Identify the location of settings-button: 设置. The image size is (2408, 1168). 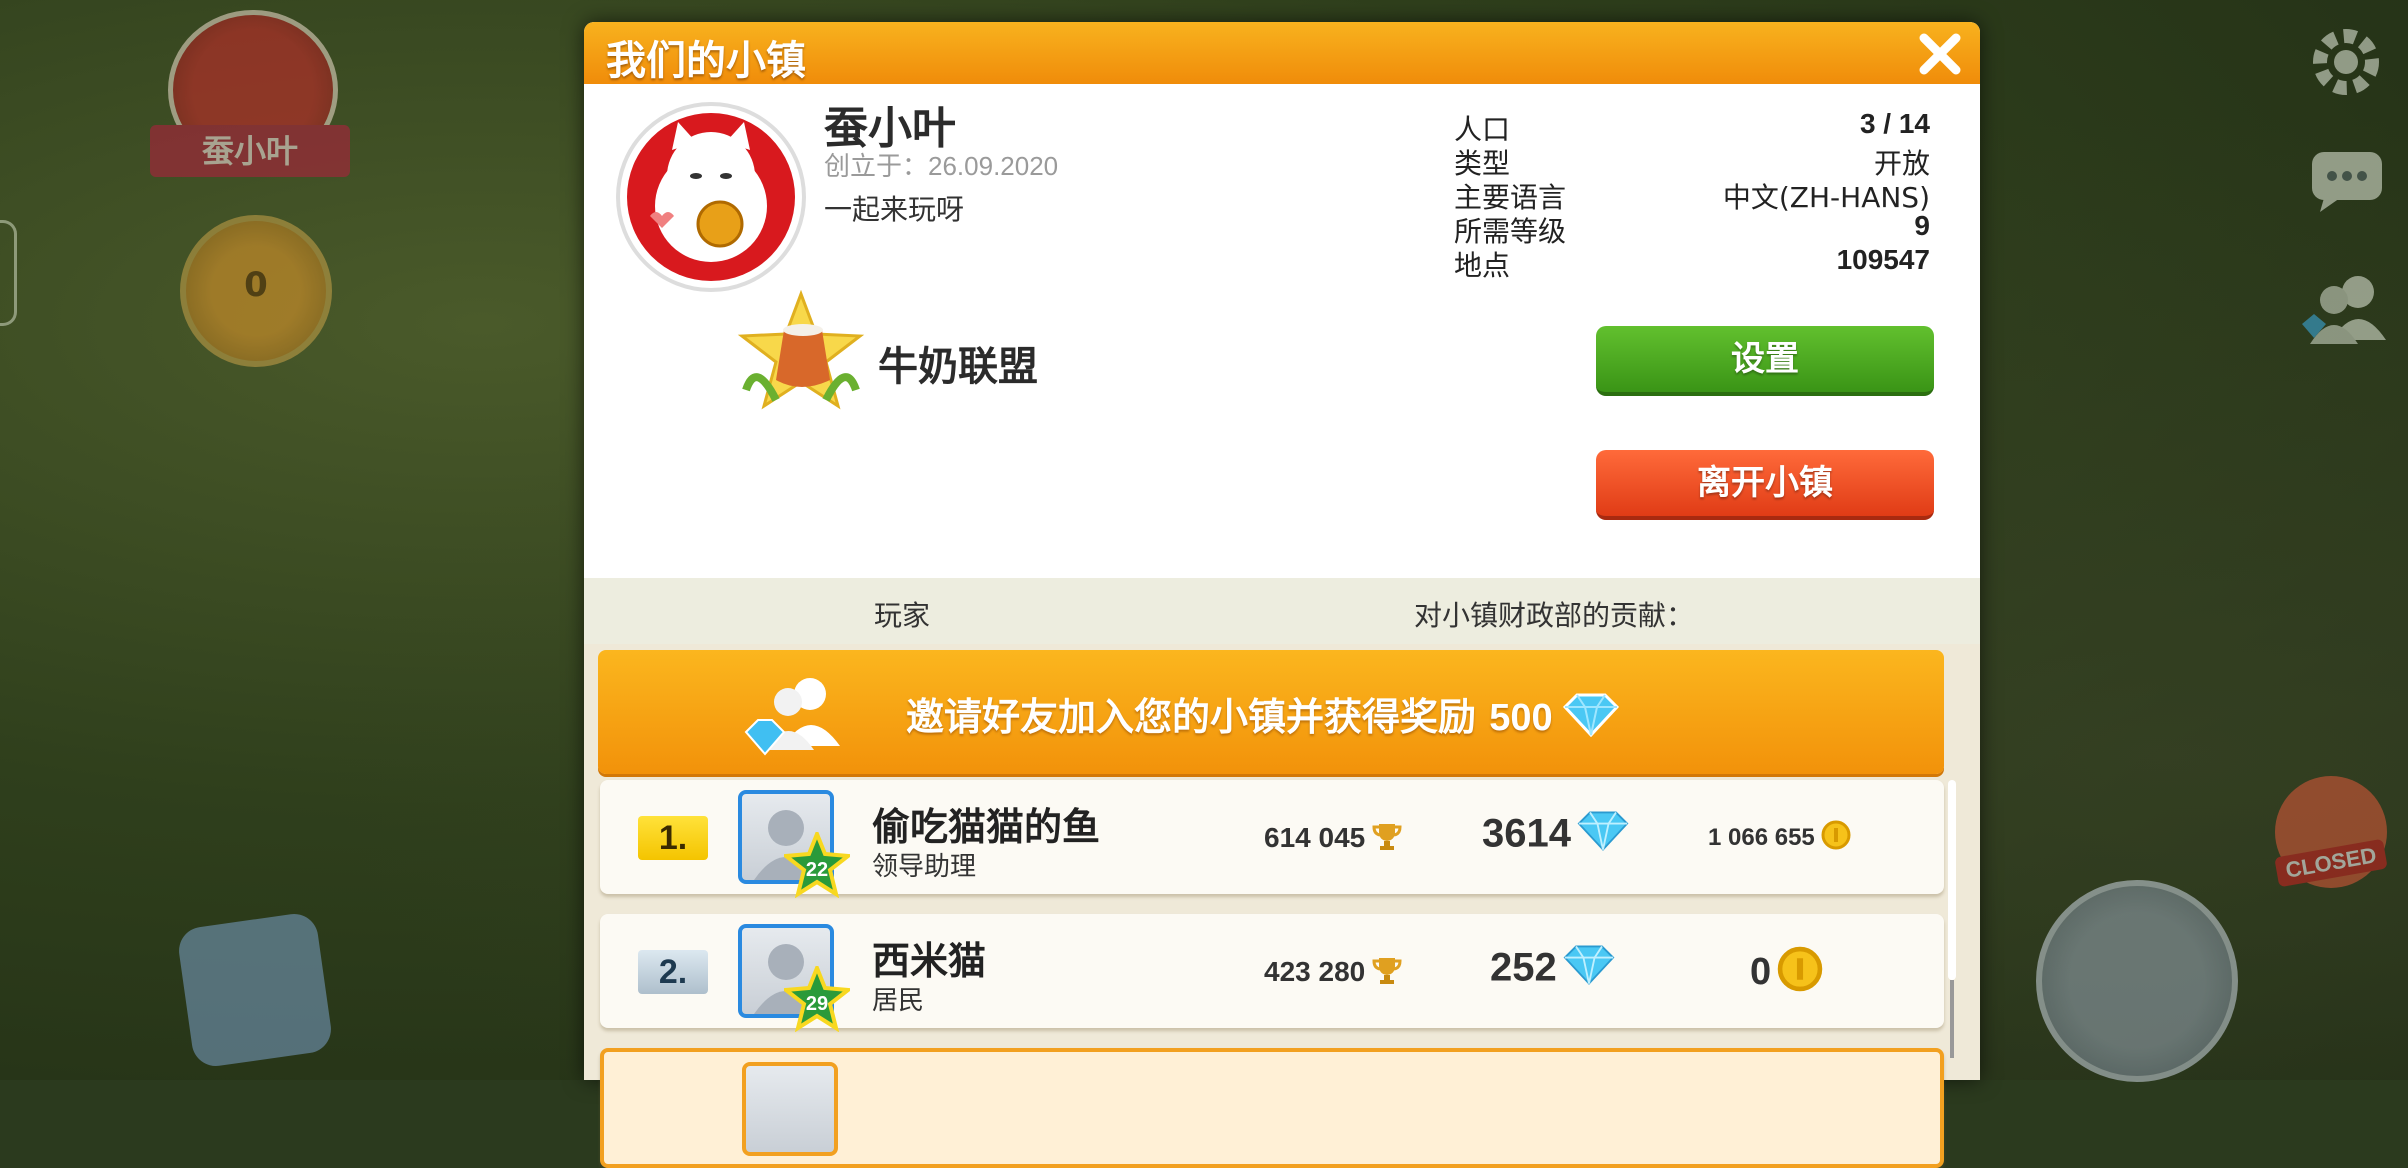
(1765, 361).